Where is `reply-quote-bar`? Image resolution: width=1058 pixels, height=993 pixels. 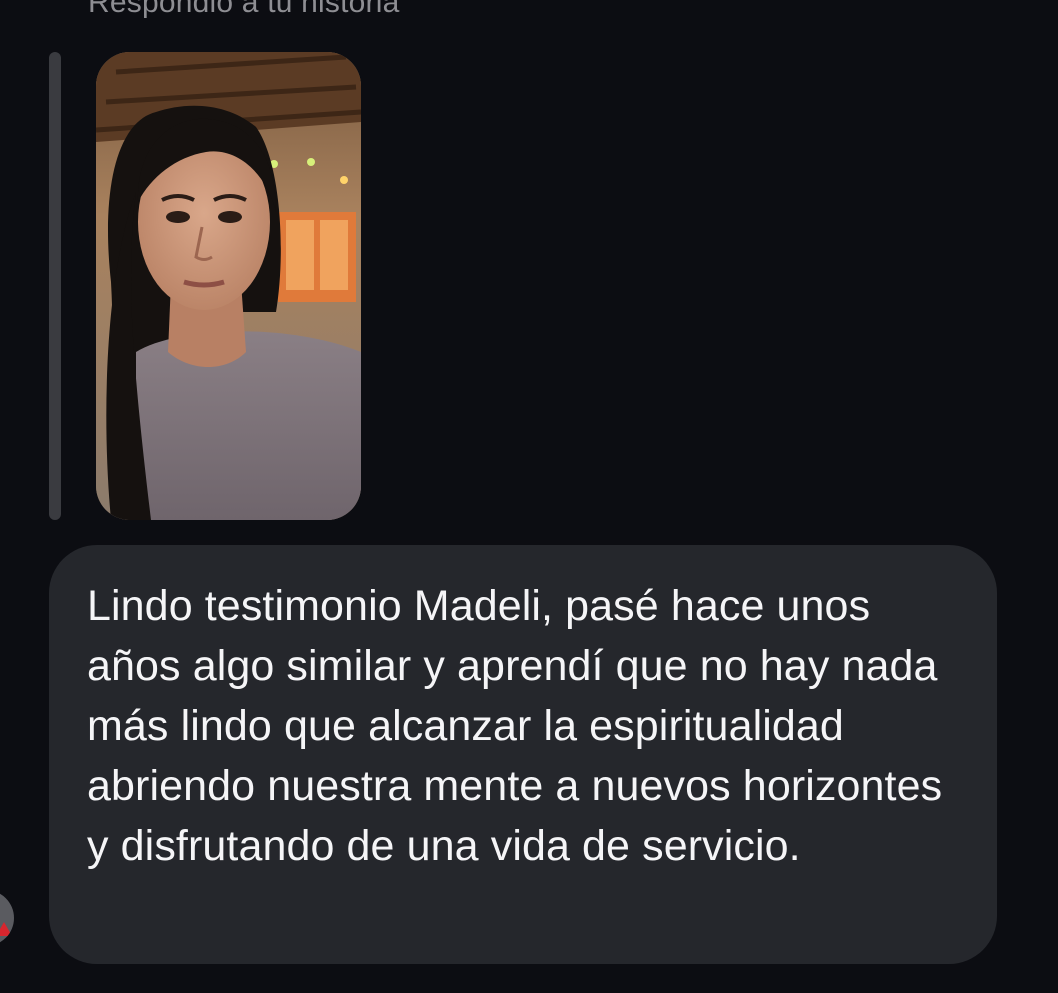
reply-quote-bar is located at coordinates (55, 286).